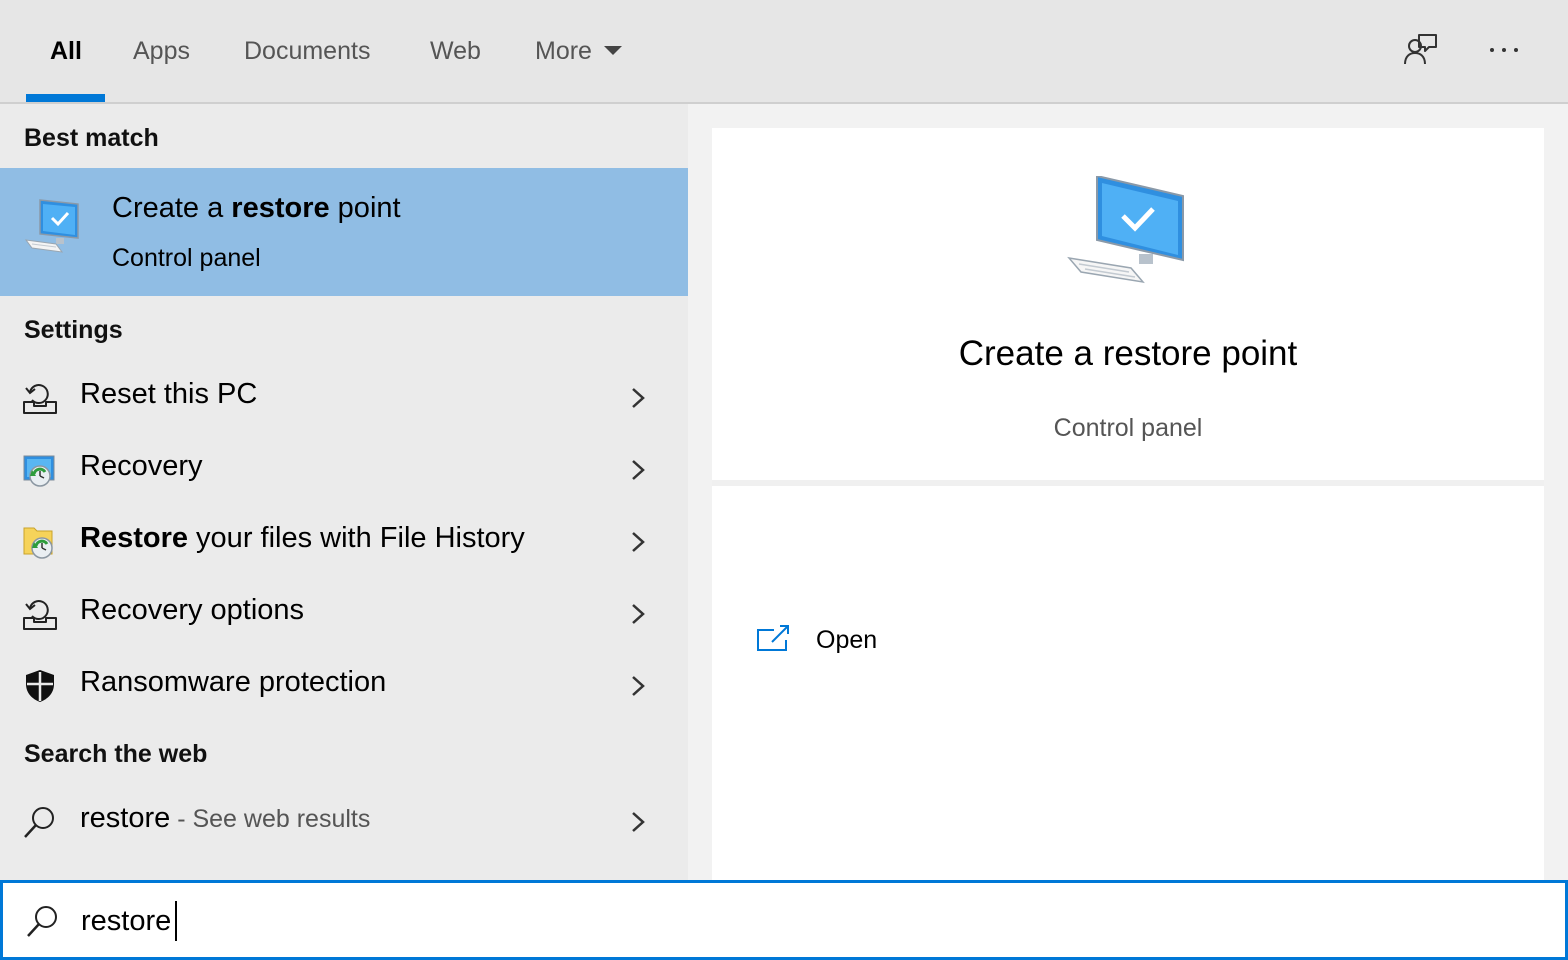 Image resolution: width=1568 pixels, height=960 pixels. I want to click on label-text: Recovery, so click(141, 466).